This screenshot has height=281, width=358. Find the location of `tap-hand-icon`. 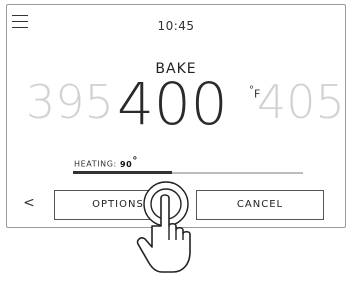

tap-hand-icon is located at coordinates (163, 227).